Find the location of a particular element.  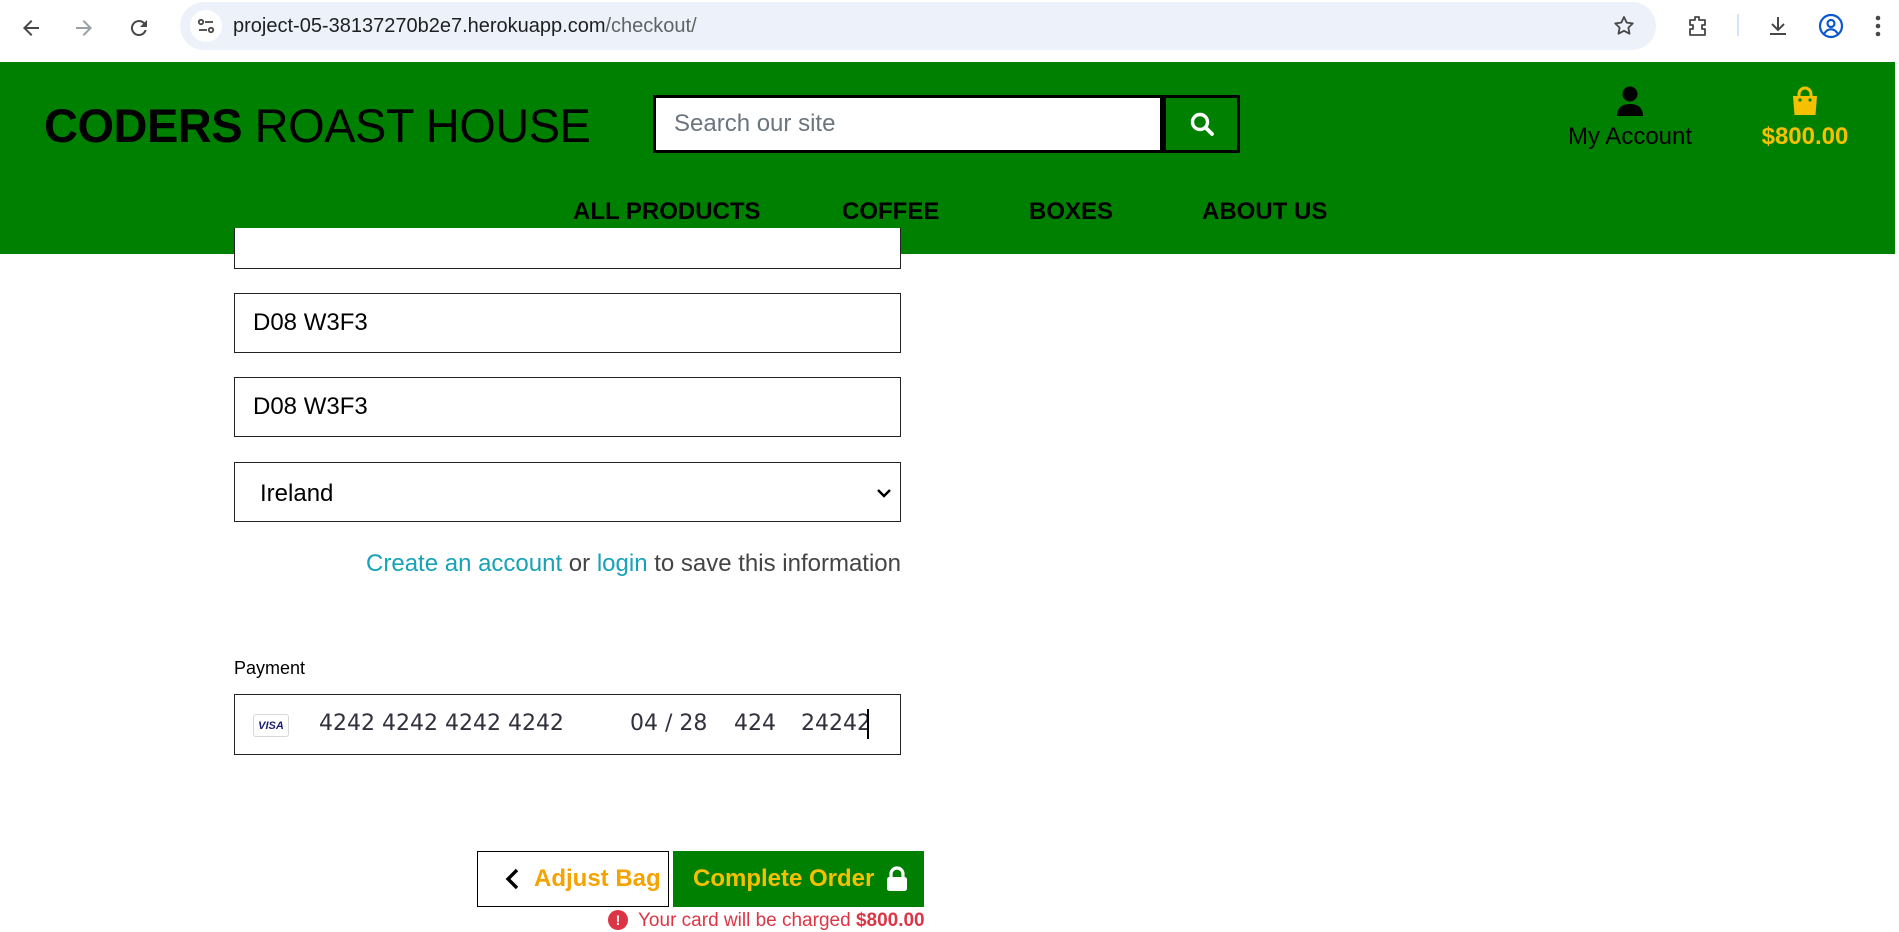

chevron-left-icon is located at coordinates (512, 879).